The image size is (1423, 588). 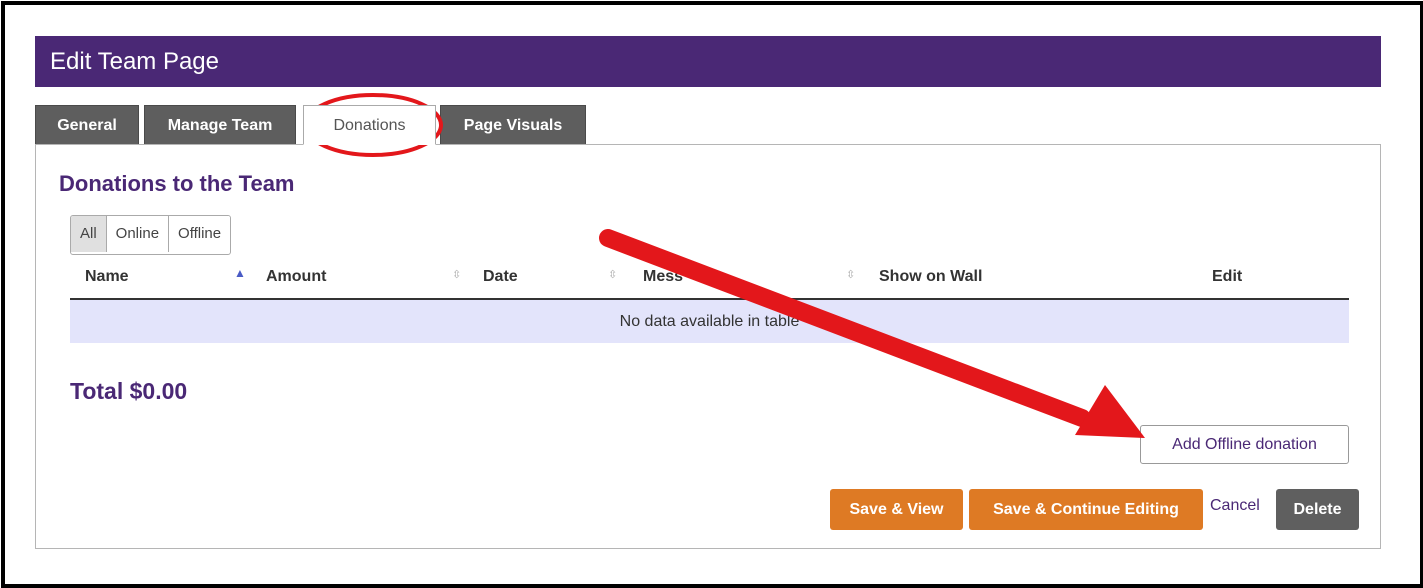 I want to click on tab-page-visuals: Page Visuals, so click(x=513, y=125).